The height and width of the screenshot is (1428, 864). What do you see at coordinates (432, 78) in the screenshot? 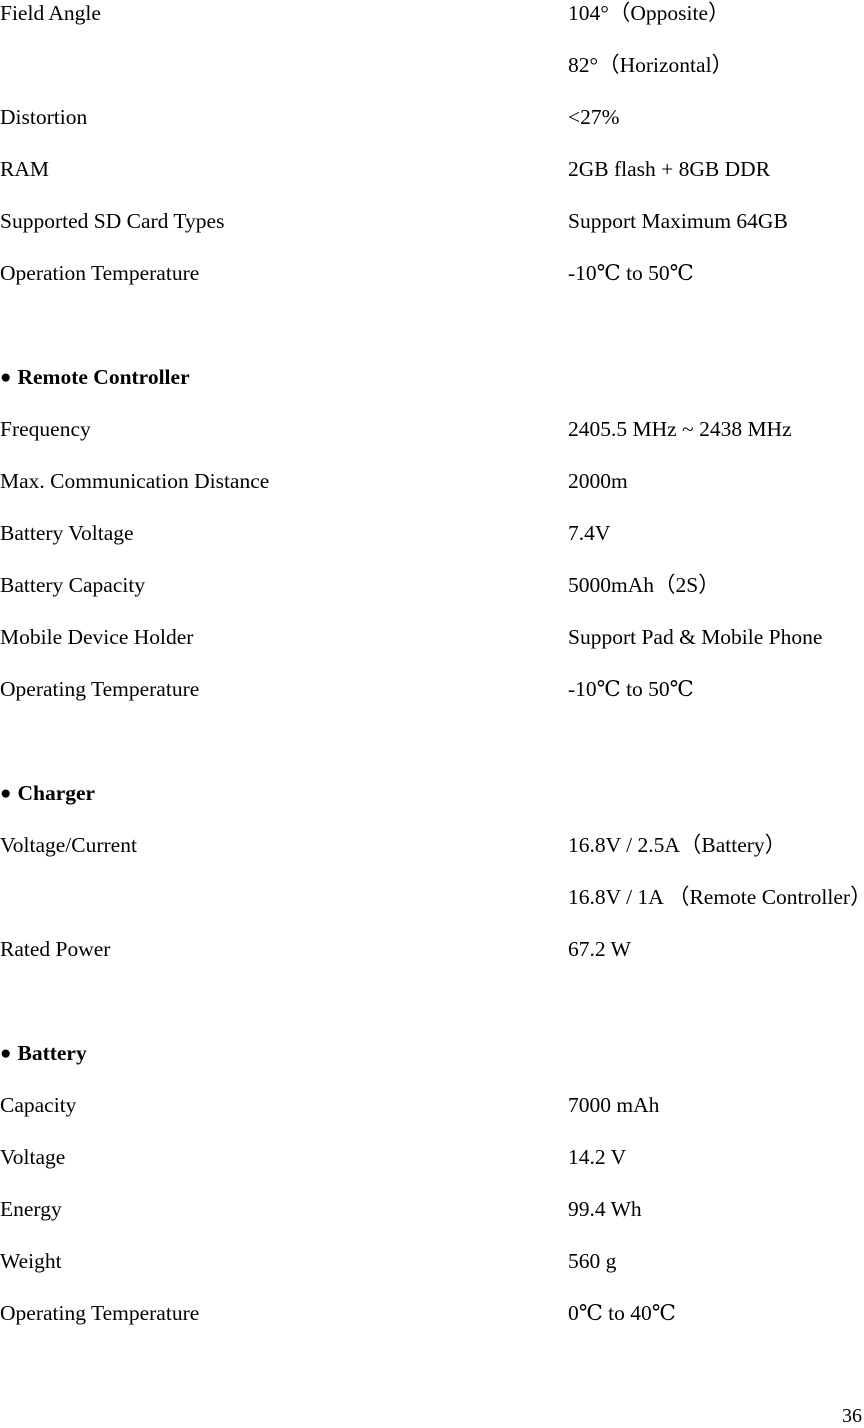
I see `table-row: 82°（Horizontal）` at bounding box center [432, 78].